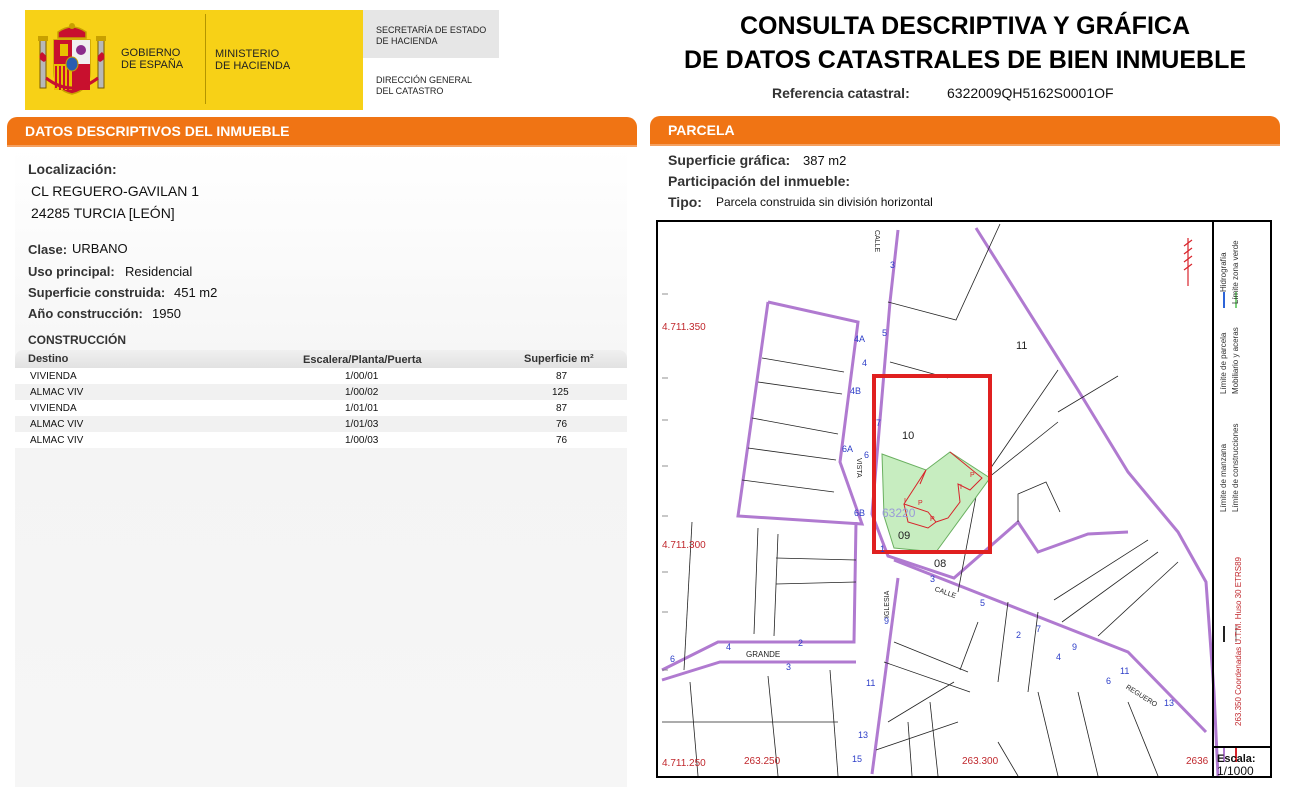  Describe the element at coordinates (673, 659) in the screenshot. I see `label-6d: 6` at that location.